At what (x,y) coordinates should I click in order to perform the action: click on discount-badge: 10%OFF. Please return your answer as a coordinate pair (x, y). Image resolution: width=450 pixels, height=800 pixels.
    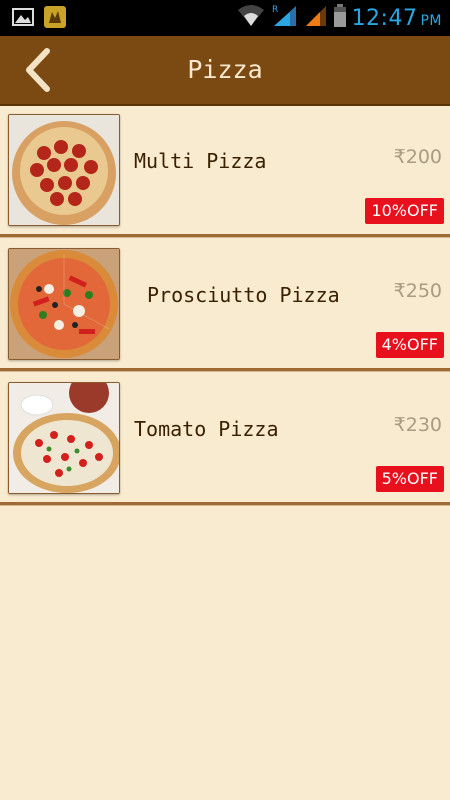
    Looking at the image, I should click on (404, 211).